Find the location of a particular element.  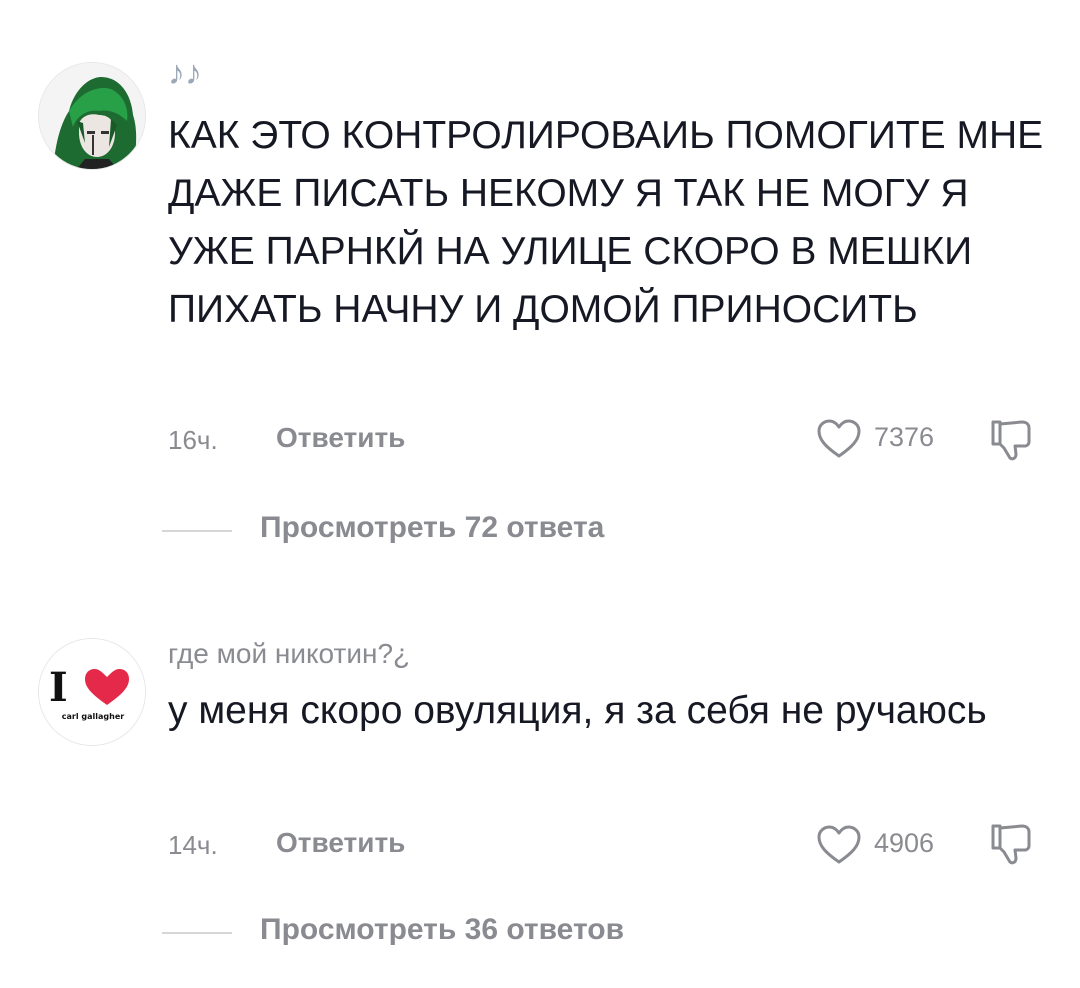

like-button: 7376 is located at coordinates (891, 438).